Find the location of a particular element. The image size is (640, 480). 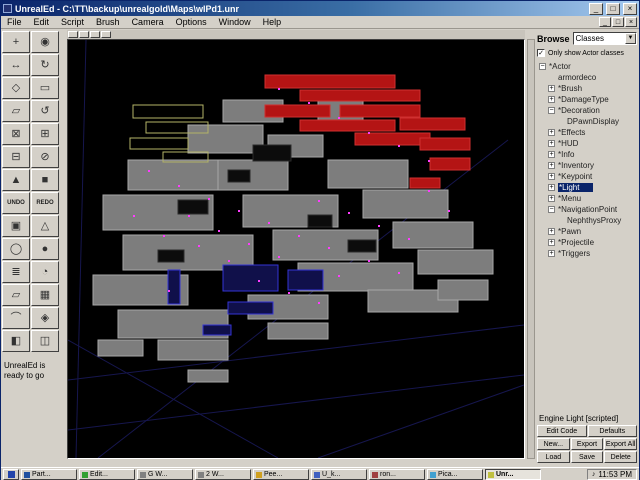

tree-item-light: + *Light is located at coordinates (587, 187).